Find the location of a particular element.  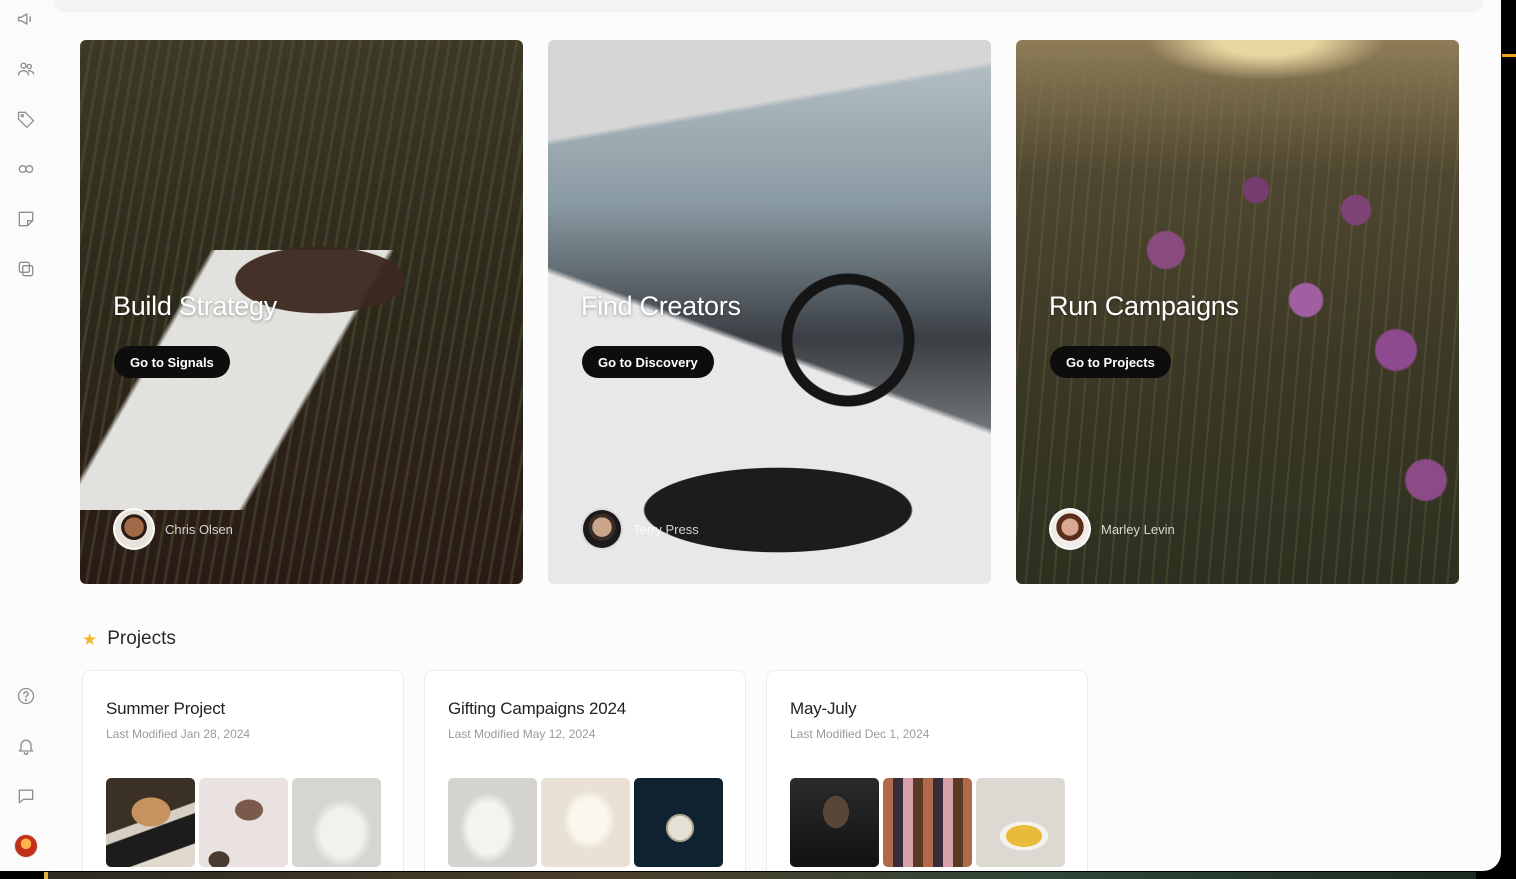

top-bar is located at coordinates (768, 6).